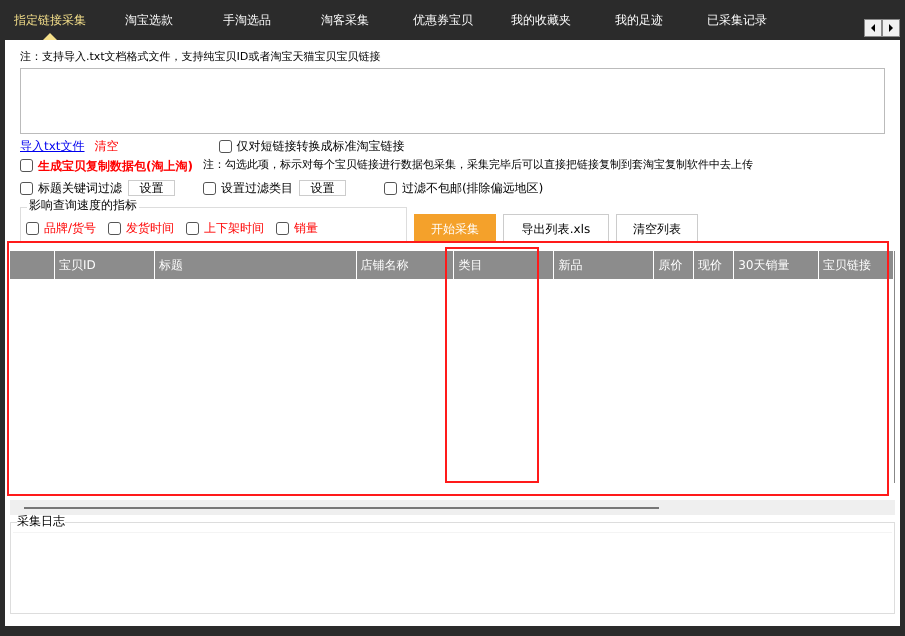  What do you see at coordinates (737, 20) in the screenshot?
I see `tab: 已采集记录` at bounding box center [737, 20].